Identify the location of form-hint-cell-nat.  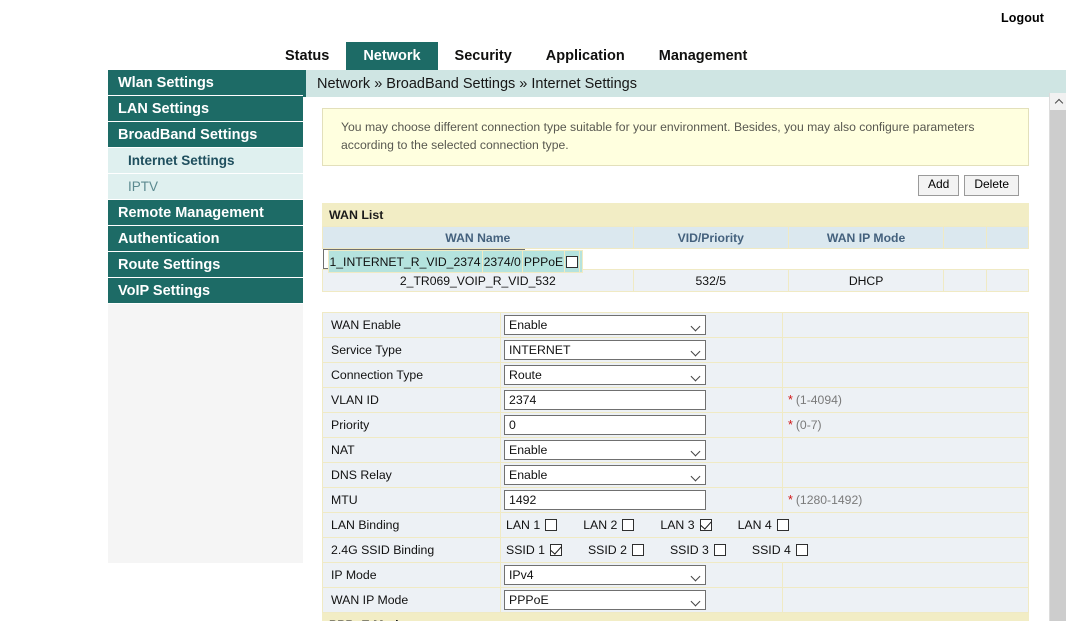
(905, 450).